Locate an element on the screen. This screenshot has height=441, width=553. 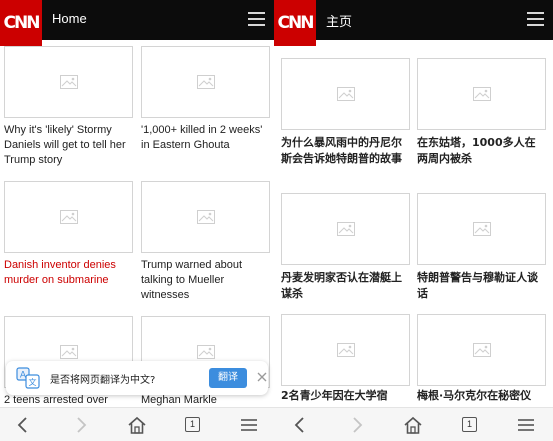
nav-title: Home is located at coordinates (69, 18).